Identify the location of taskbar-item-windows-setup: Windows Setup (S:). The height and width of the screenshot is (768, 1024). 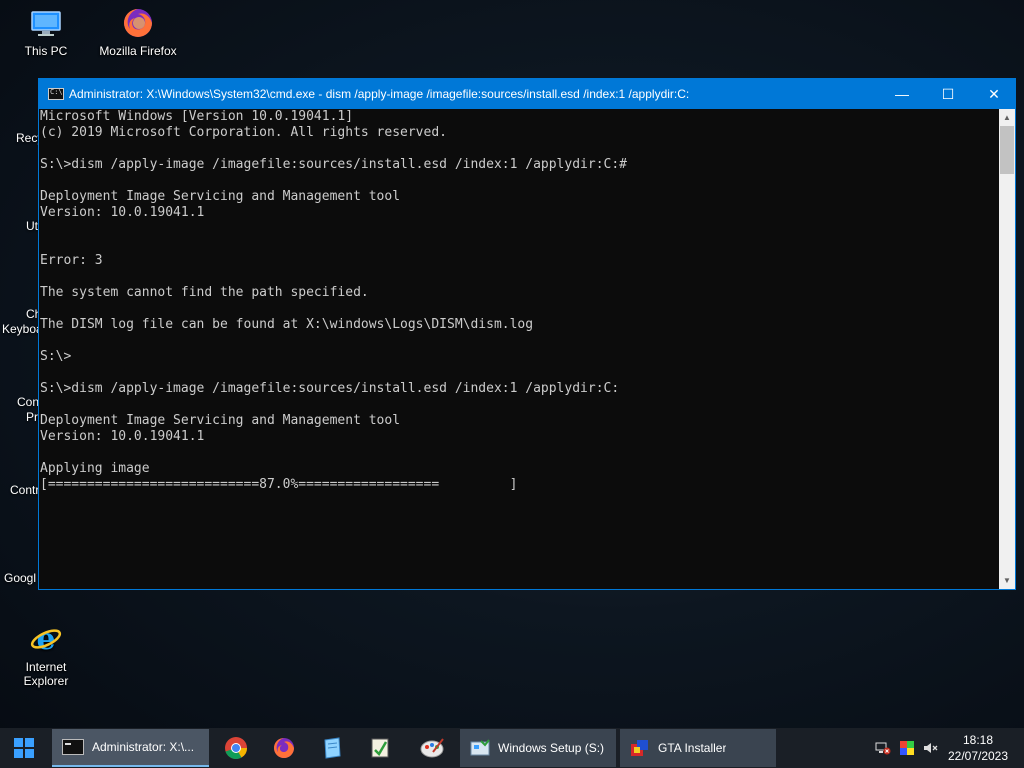
(538, 748).